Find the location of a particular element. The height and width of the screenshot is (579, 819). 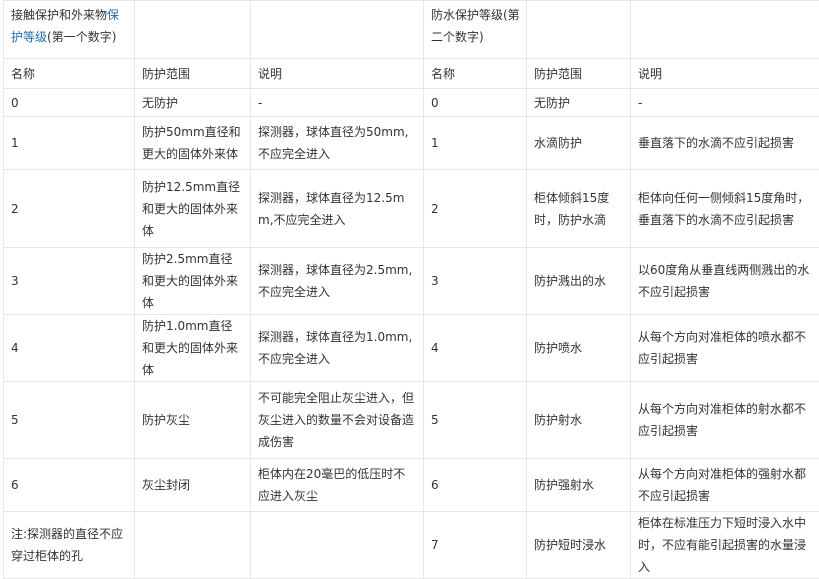

water-desc: 从每个方向对准柜体的射水都不应引起损害 is located at coordinates (725, 420).